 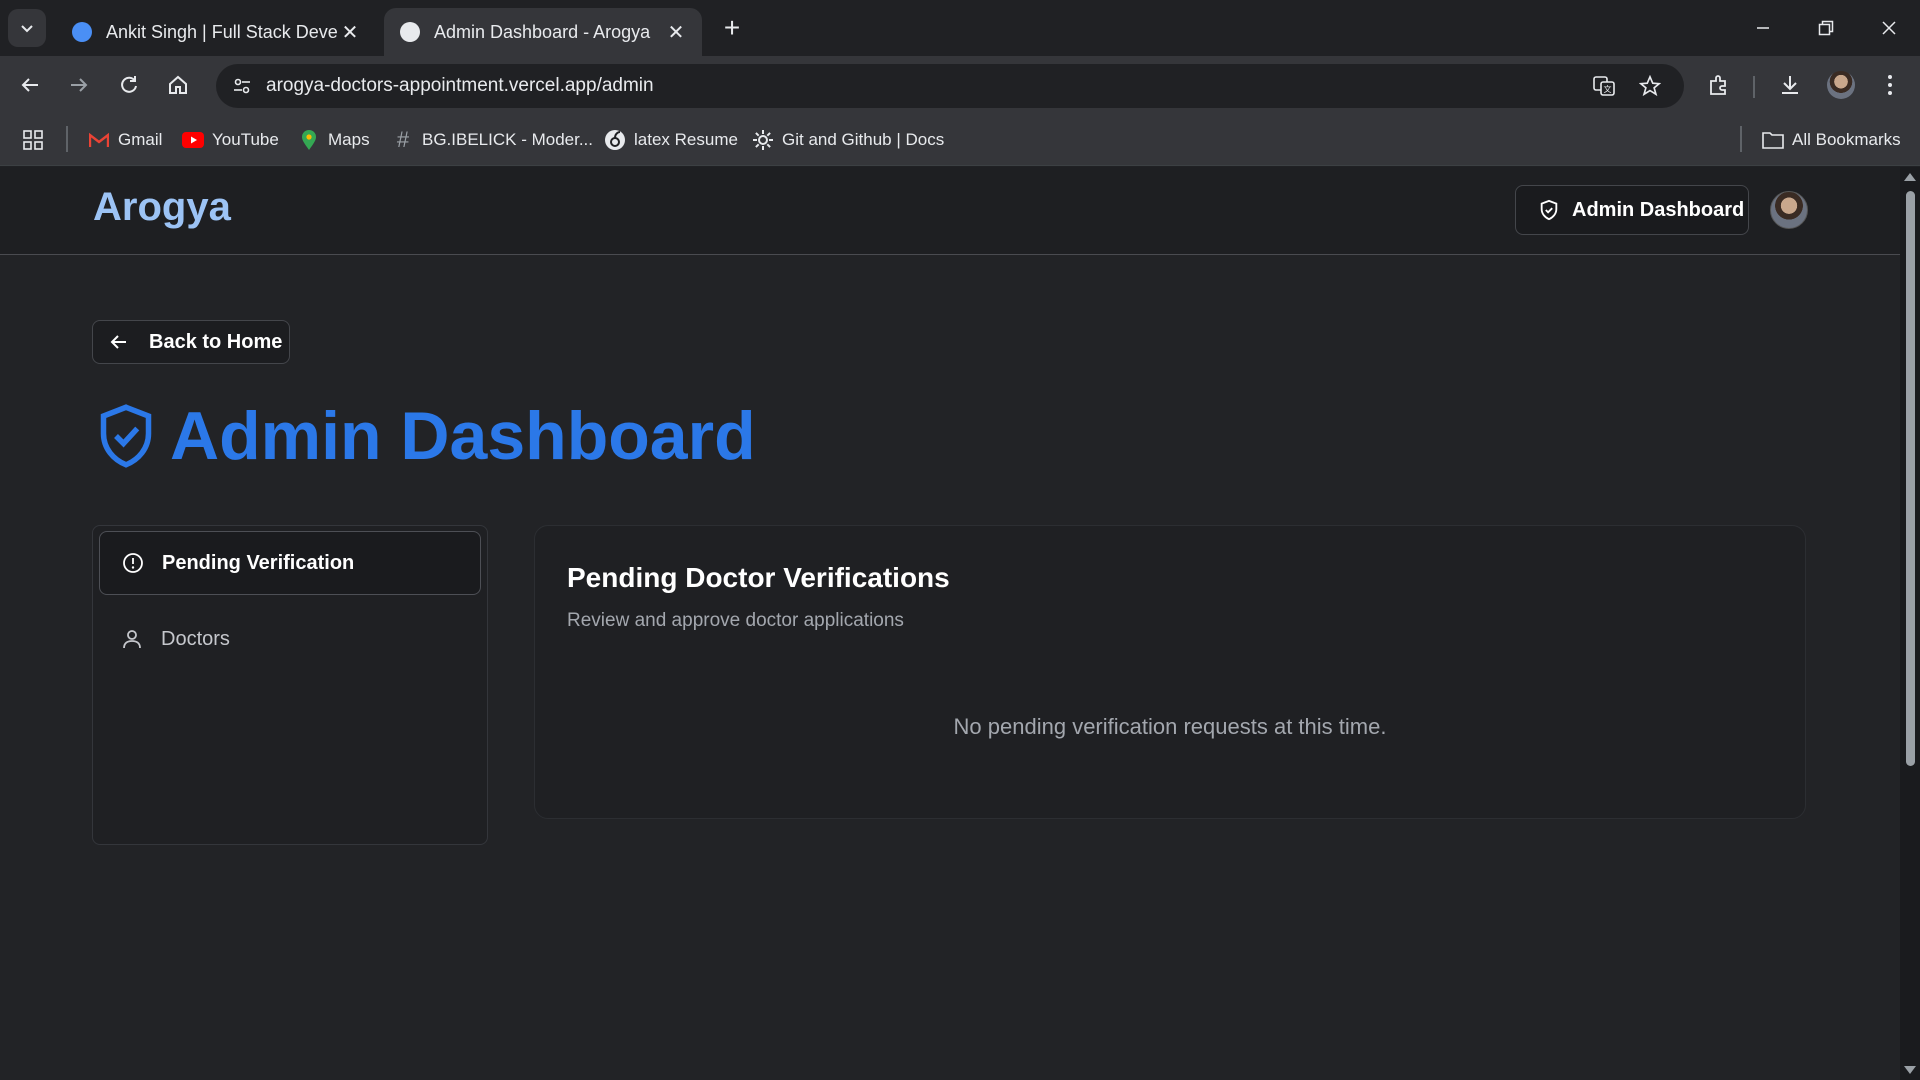 I want to click on translate-icon: 文, so click(x=1604, y=86).